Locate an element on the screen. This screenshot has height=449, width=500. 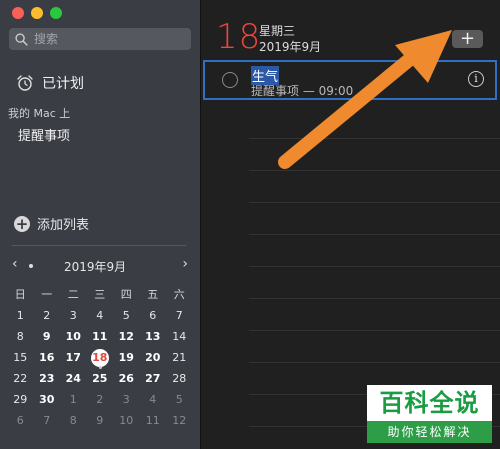
calendar-day-label: 20 is located at coordinates (153, 357).